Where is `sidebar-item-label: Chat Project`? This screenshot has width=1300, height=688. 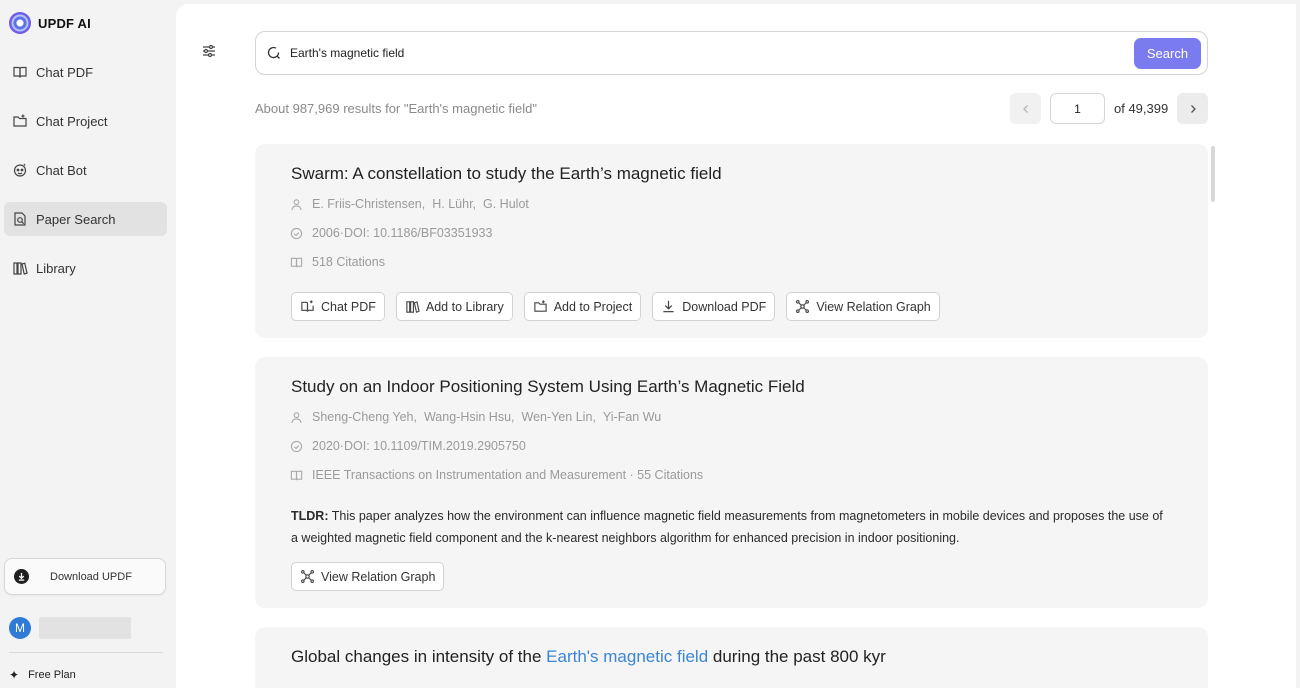 sidebar-item-label: Chat Project is located at coordinates (72, 121).